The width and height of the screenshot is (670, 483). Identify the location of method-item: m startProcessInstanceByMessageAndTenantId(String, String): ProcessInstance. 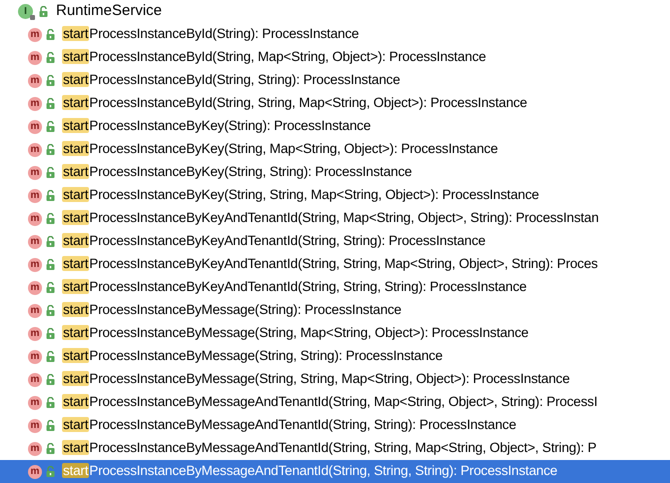
(335, 425).